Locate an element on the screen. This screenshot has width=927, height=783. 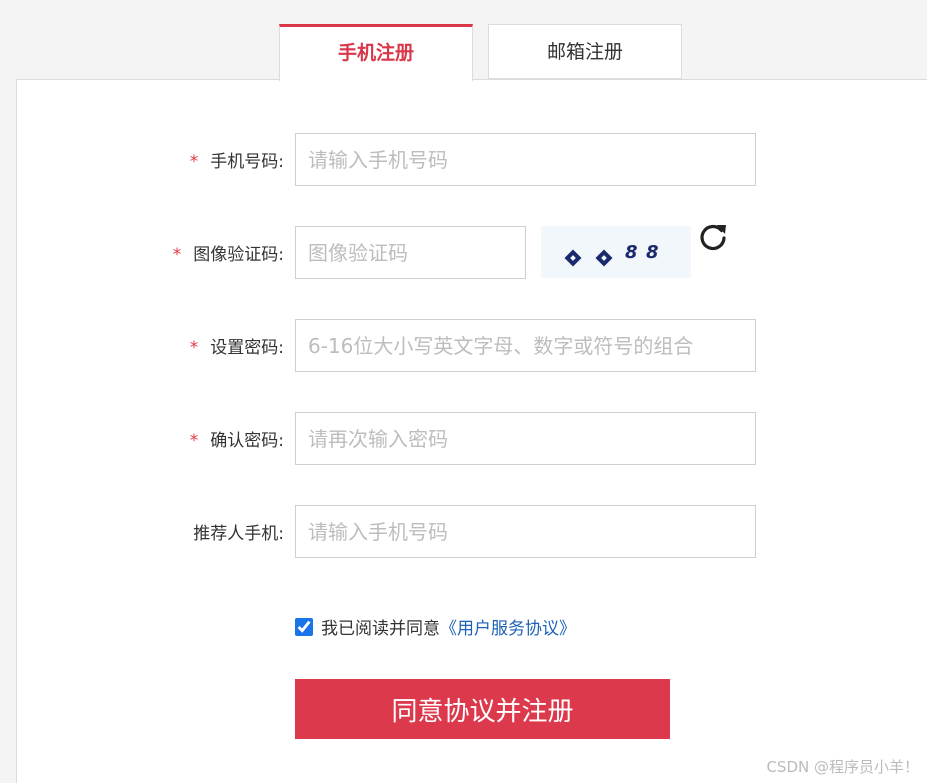
password-label-text: 设置密码: is located at coordinates (247, 348).